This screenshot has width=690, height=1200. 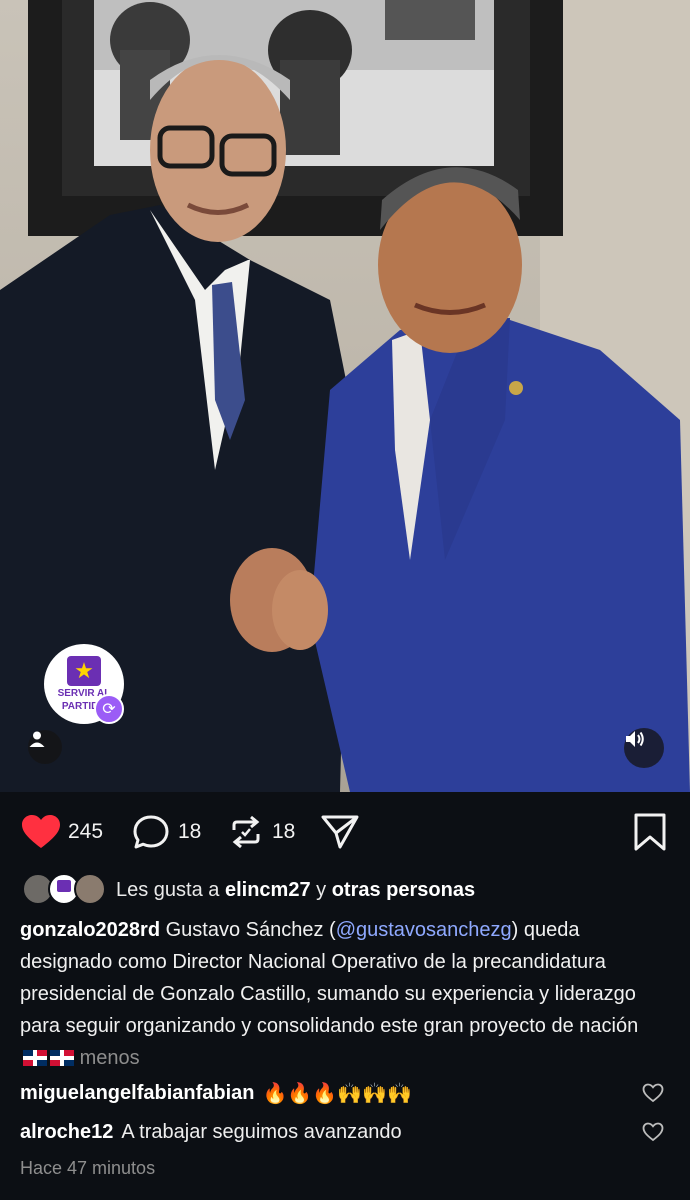 I want to click on like-button: 245, so click(x=62, y=832).